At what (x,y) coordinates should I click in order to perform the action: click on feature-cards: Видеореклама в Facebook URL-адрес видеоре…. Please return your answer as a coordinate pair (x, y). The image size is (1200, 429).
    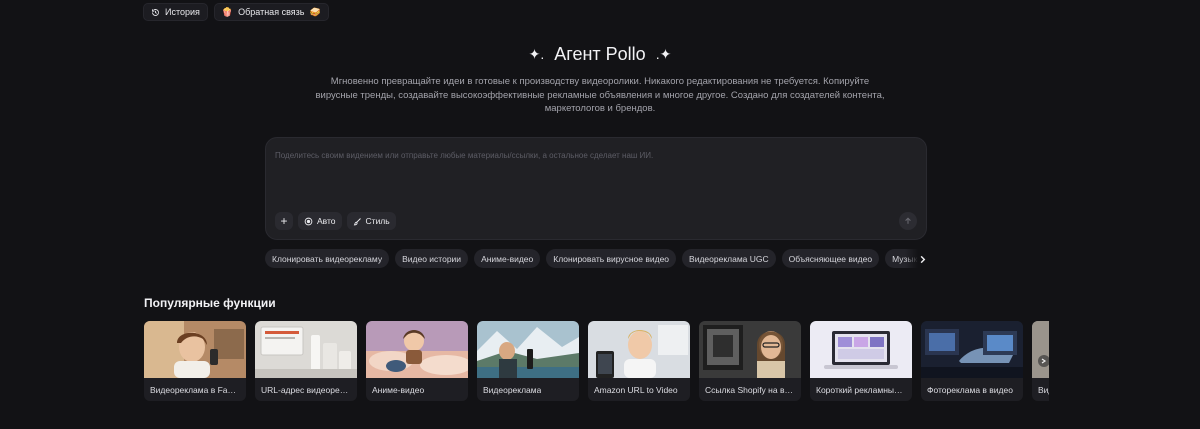
    Looking at the image, I should click on (596, 361).